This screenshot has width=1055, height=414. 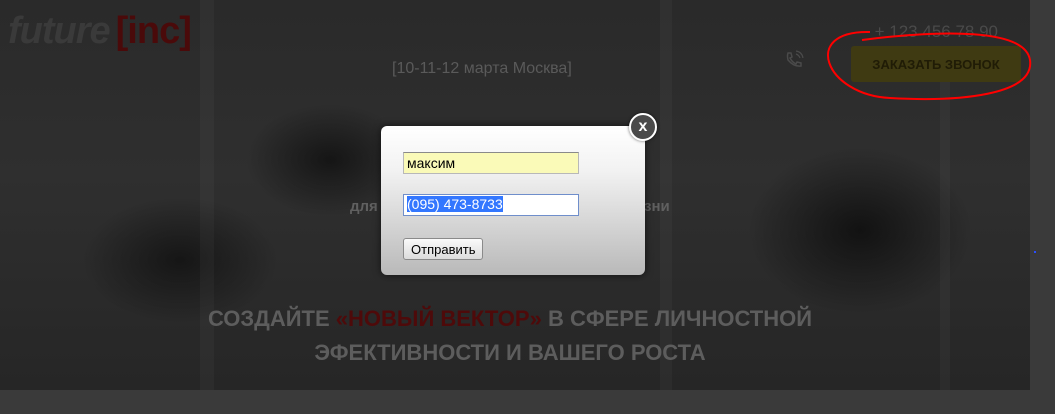 I want to click on callback-modal: (095) 473-8733 Отправить, so click(x=513, y=200).